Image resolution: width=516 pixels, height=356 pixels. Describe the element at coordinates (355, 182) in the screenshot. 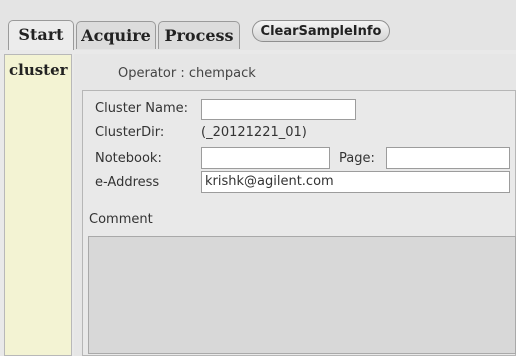

I see `email-input: krishk@agilent.com` at that location.